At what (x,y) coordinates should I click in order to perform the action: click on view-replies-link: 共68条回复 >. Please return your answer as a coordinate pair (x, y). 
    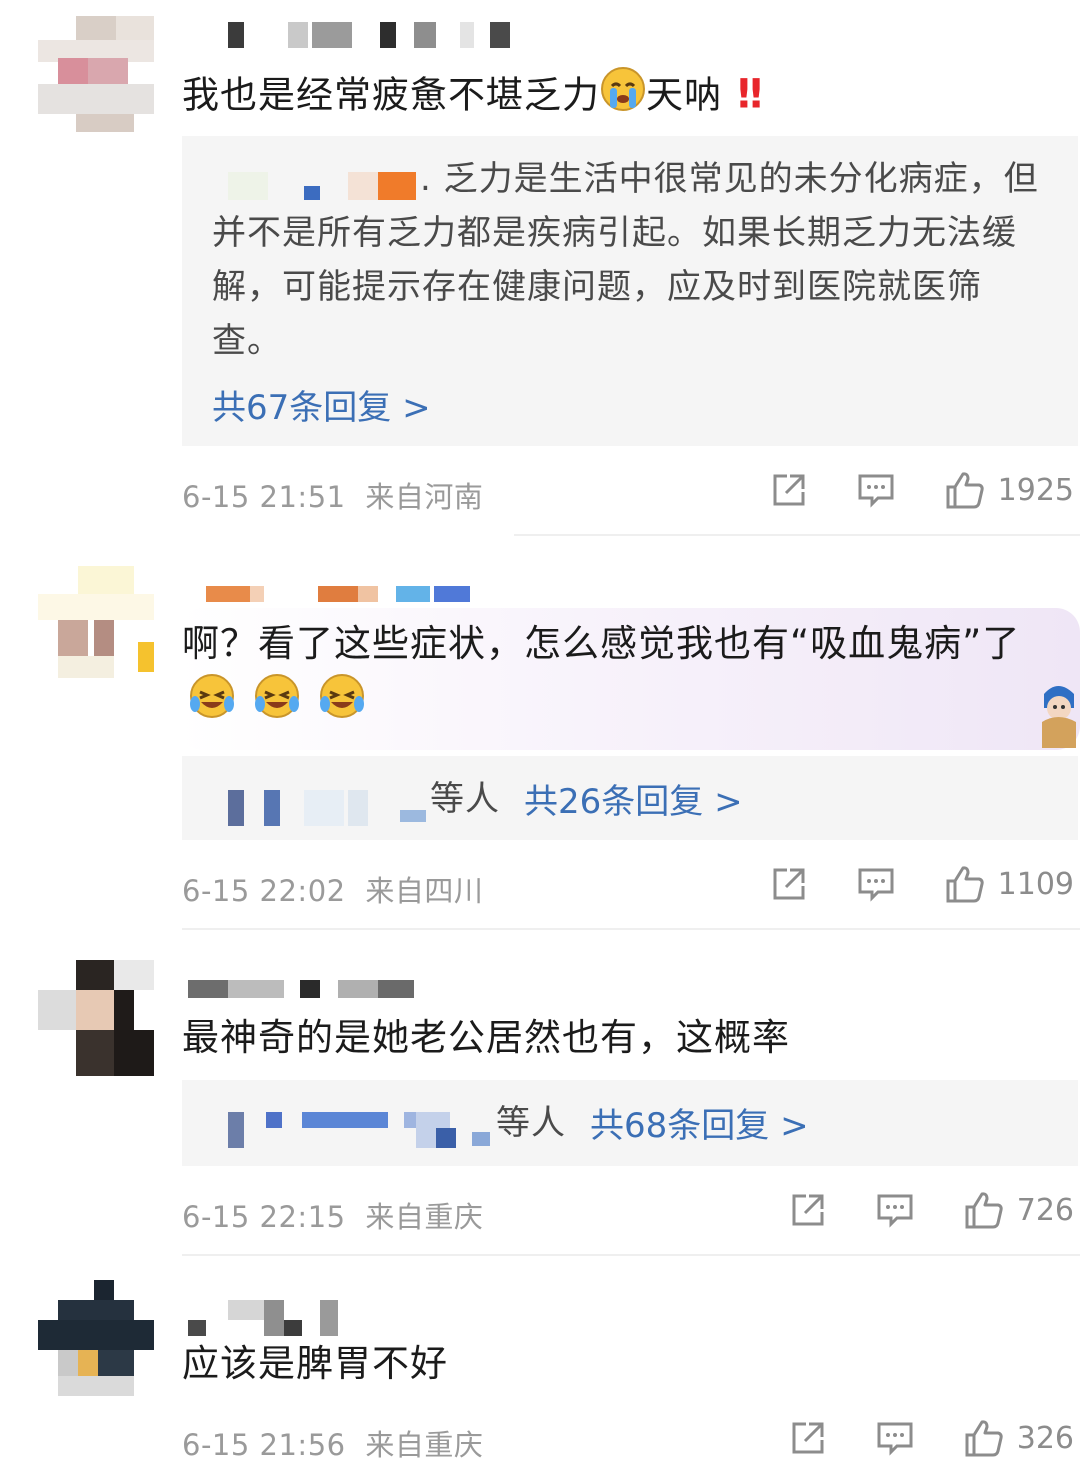
    Looking at the image, I should click on (699, 1122).